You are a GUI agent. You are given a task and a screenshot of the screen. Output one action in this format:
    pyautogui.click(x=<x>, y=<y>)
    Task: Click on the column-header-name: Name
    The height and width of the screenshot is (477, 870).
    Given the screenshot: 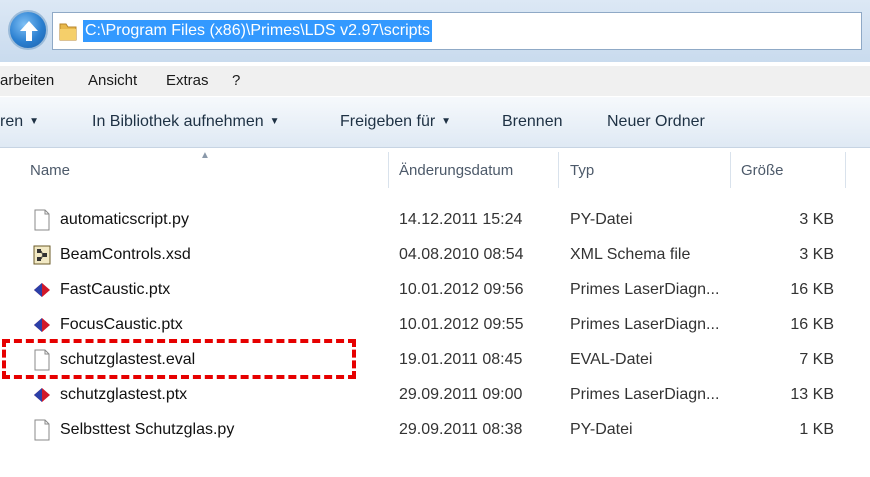 What is the action you would take?
    pyautogui.click(x=50, y=170)
    